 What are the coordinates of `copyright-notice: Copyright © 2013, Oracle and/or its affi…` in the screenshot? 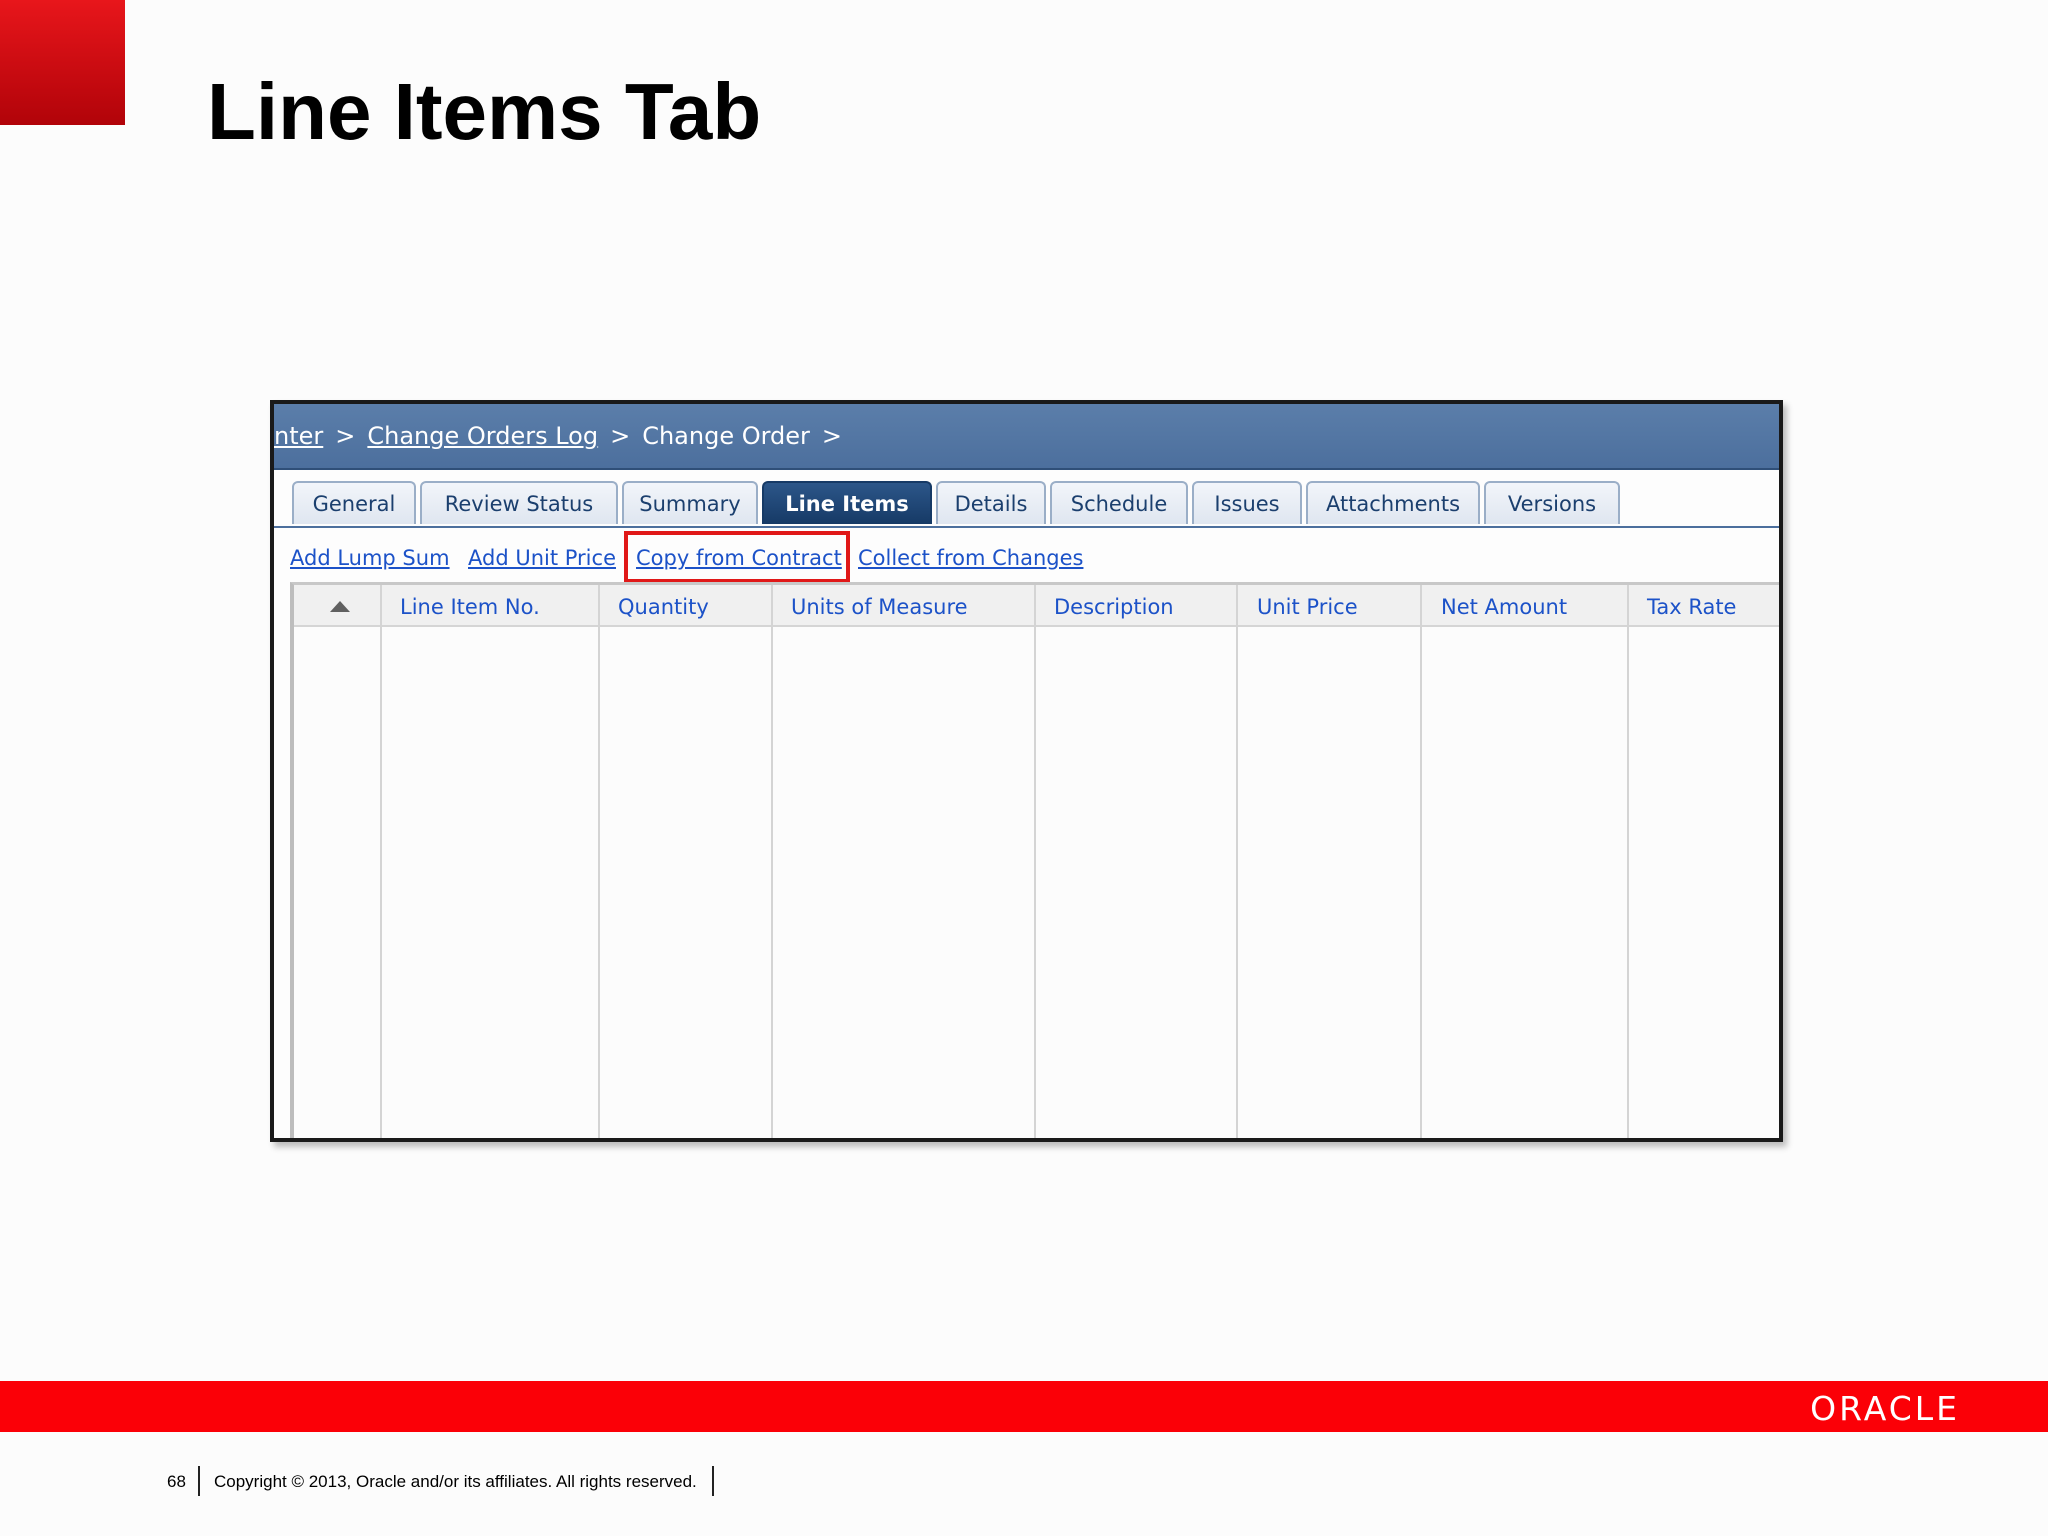 It's located at (455, 1481).